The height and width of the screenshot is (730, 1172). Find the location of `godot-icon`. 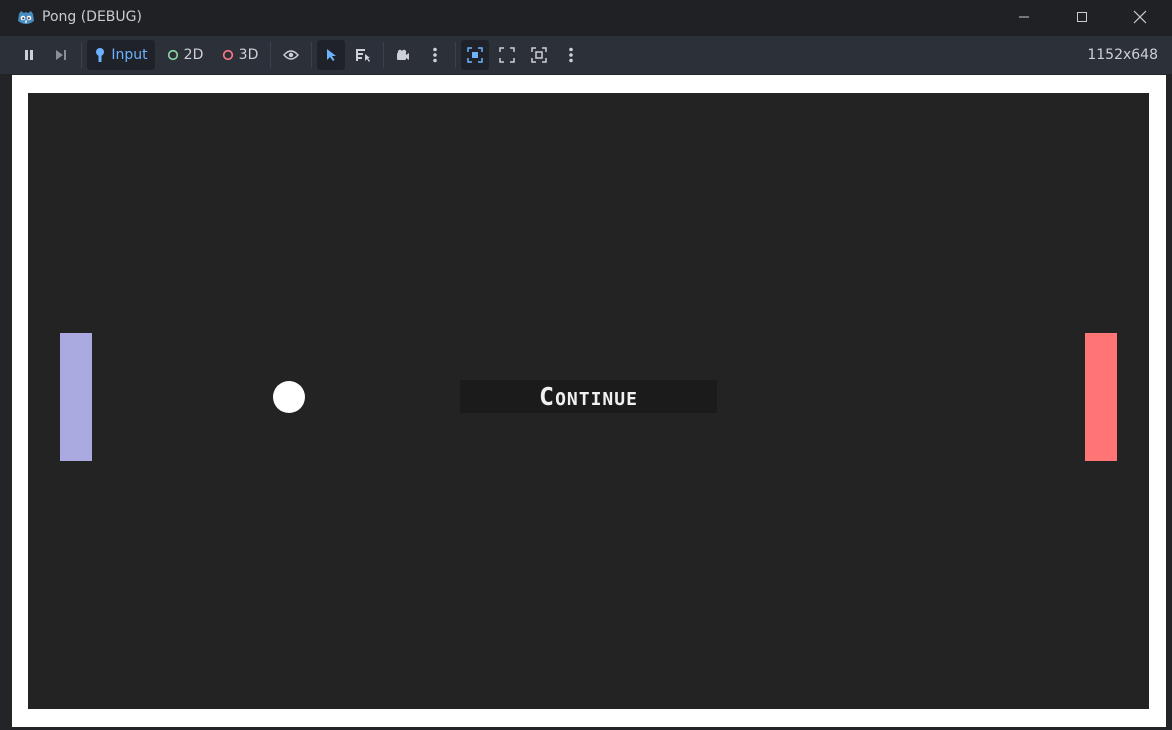

godot-icon is located at coordinates (26, 18).